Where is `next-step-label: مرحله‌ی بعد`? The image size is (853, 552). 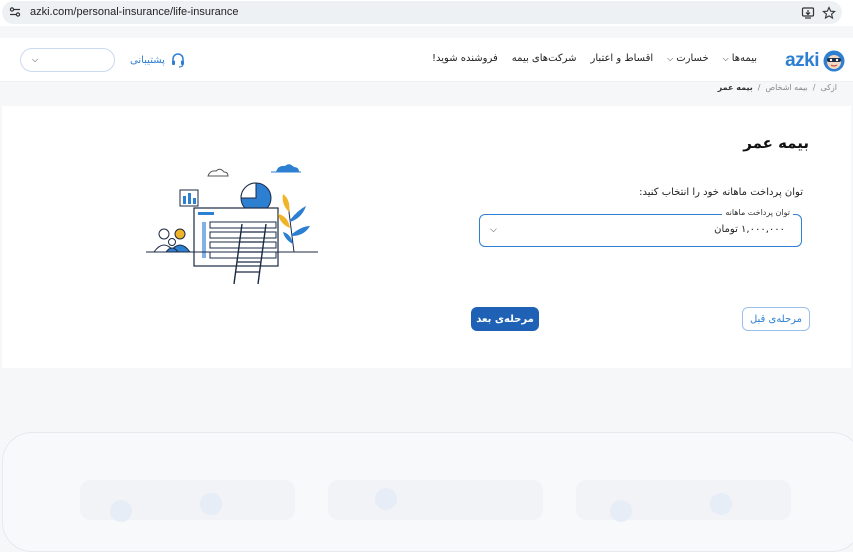
next-step-label: مرحله‌ی بعد is located at coordinates (505, 319).